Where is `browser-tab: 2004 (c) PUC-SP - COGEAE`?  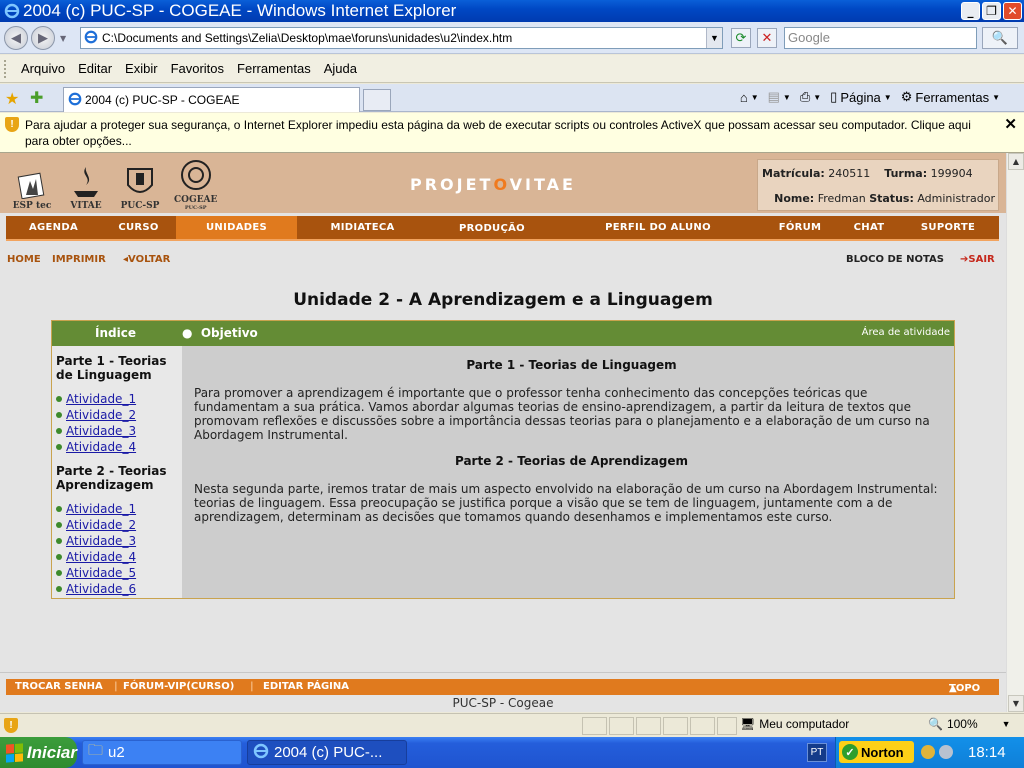 browser-tab: 2004 (c) PUC-SP - COGEAE is located at coordinates (211, 99).